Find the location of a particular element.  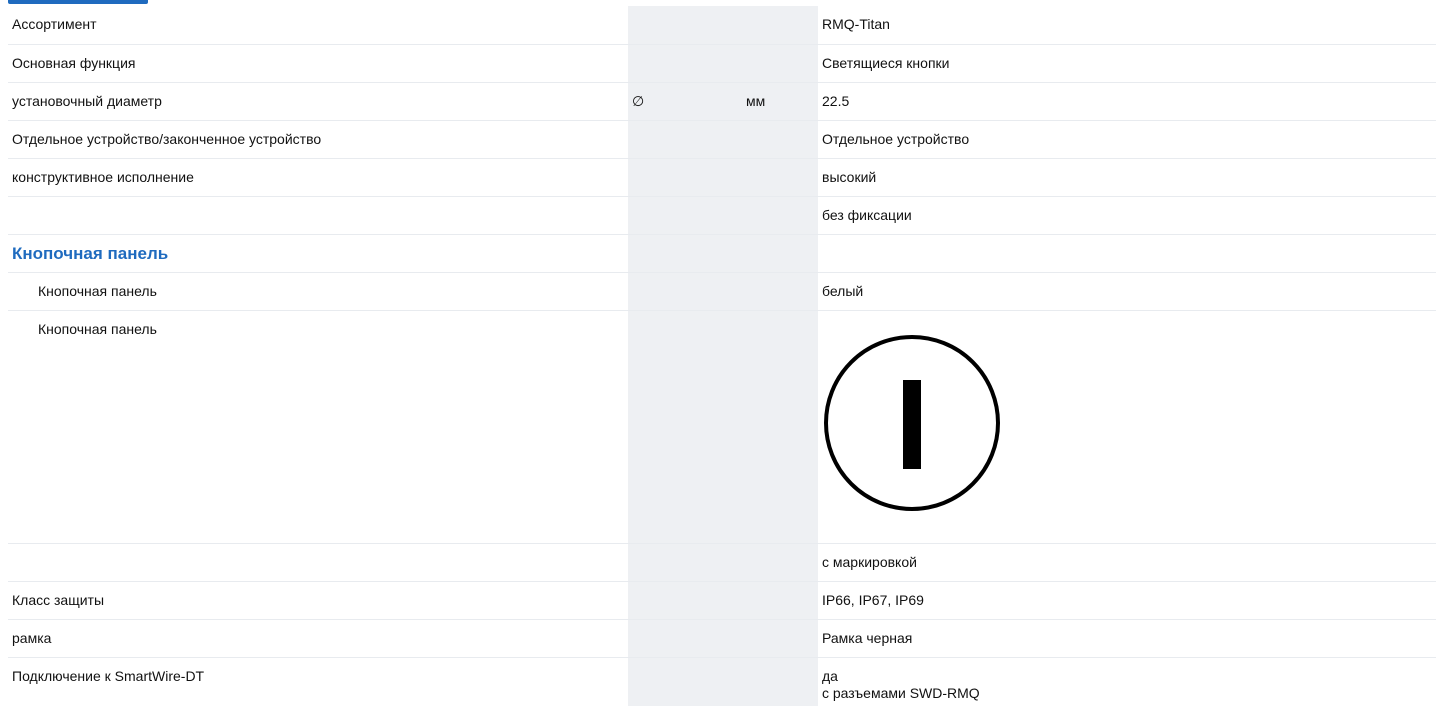

spec-label: Класс защиты is located at coordinates (318, 600).